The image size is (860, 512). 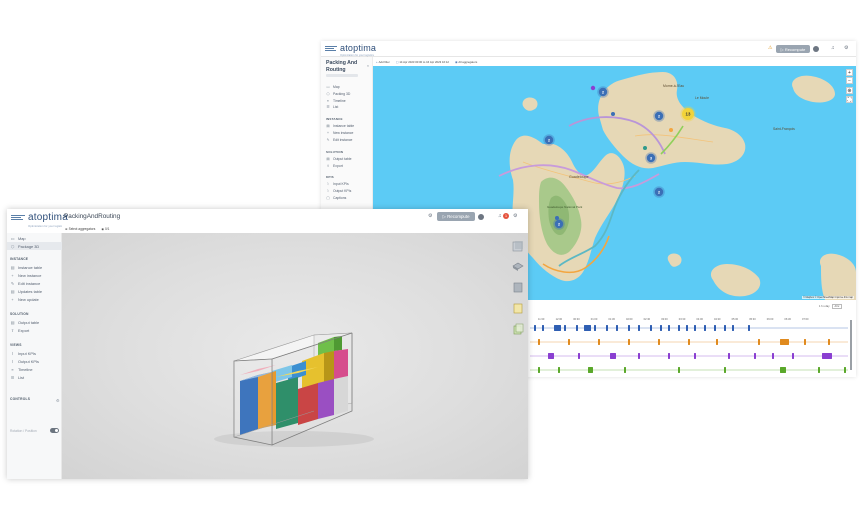 I want to click on brand-logo: atoptima Optimization for your logistics, so click(x=350, y=50).